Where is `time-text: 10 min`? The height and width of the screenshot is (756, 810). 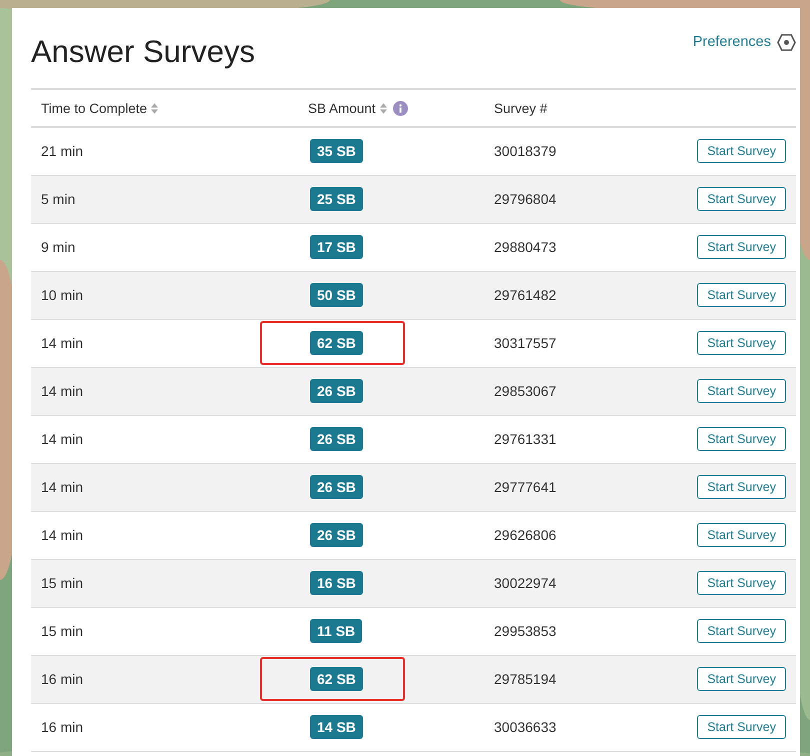
time-text: 10 min is located at coordinates (62, 295).